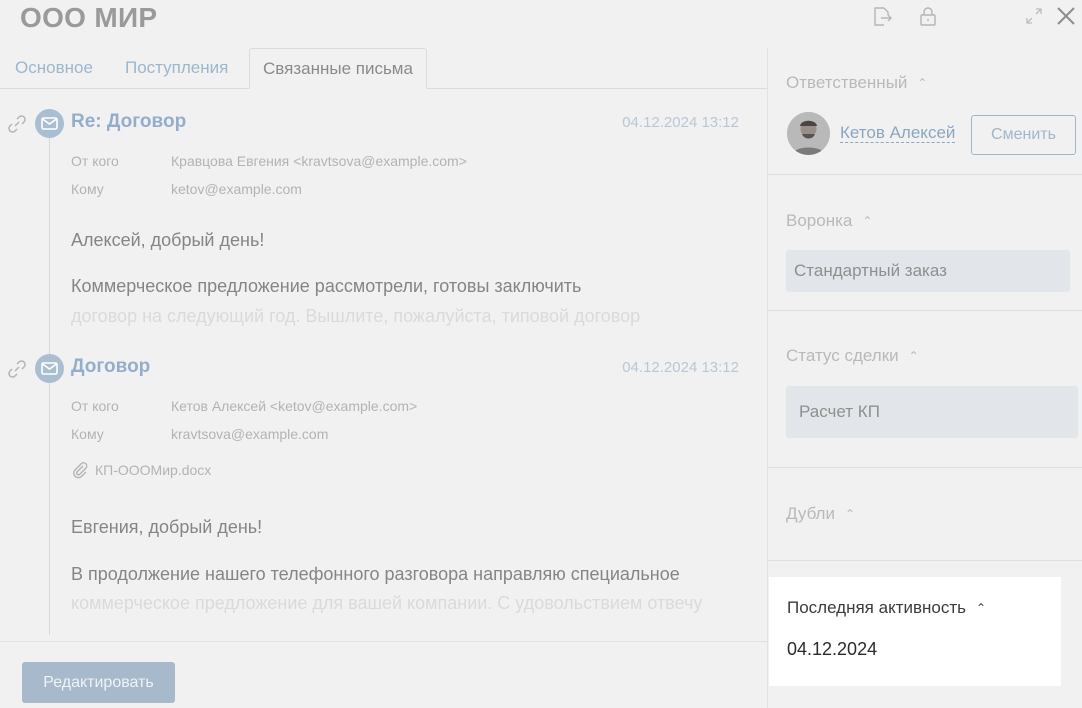 The image size is (1082, 708). Describe the element at coordinates (808, 133) in the screenshot. I see `avatar` at that location.